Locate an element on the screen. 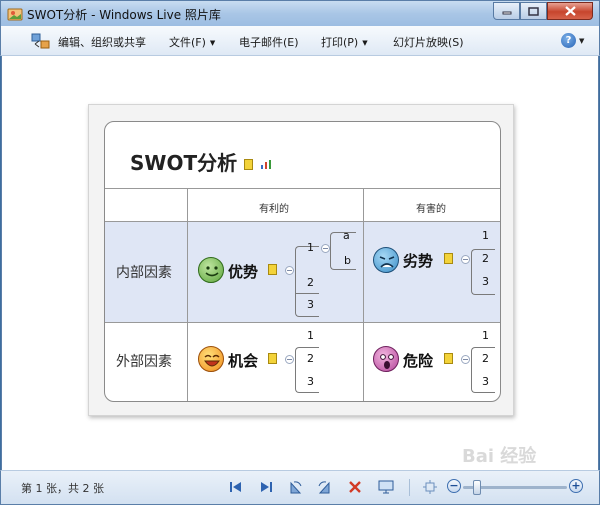  menu-print: 打印(P) ▼ is located at coordinates (344, 42).